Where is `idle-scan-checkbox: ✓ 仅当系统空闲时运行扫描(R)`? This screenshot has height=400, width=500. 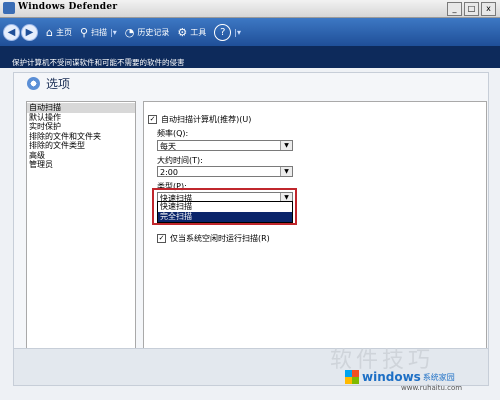 idle-scan-checkbox: ✓ 仅当系统空闲时运行扫描(R) is located at coordinates (213, 238).